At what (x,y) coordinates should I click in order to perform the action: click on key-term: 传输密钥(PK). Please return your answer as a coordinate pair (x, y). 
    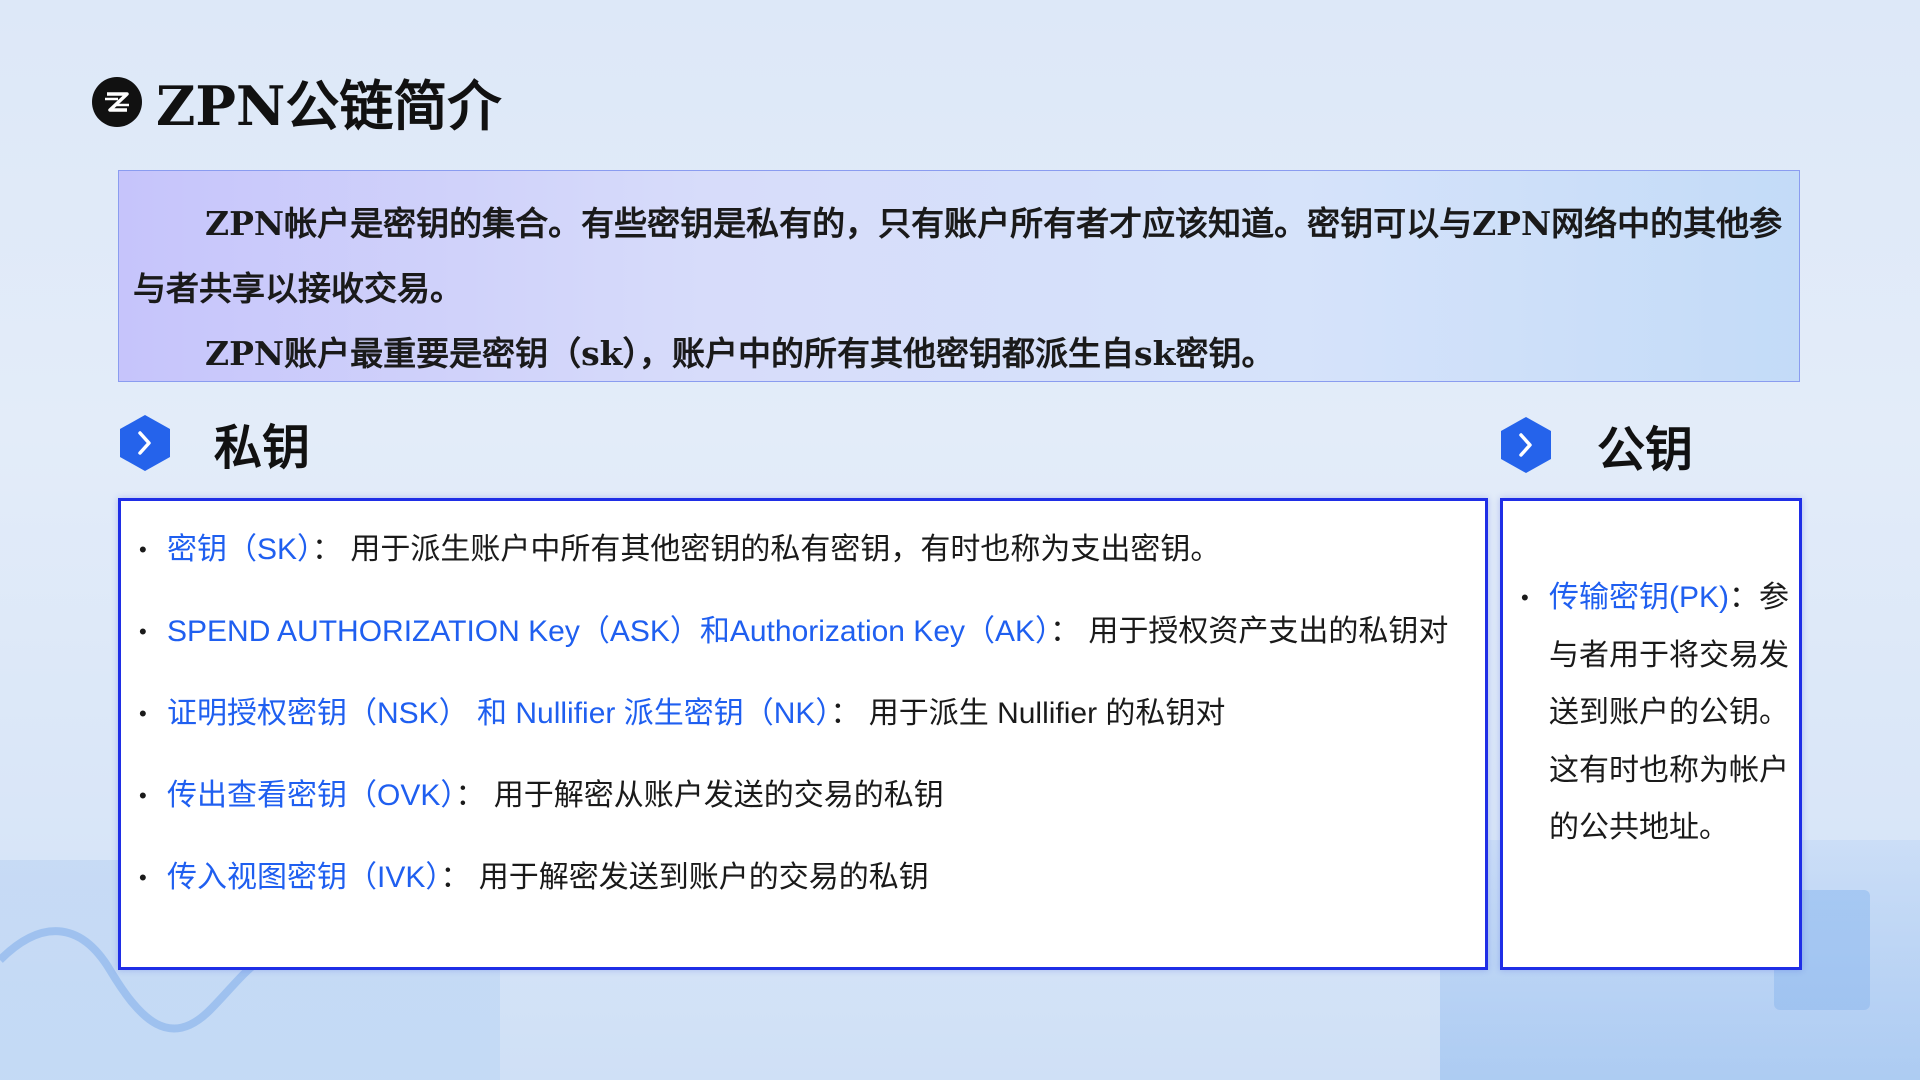
    Looking at the image, I should click on (1639, 597).